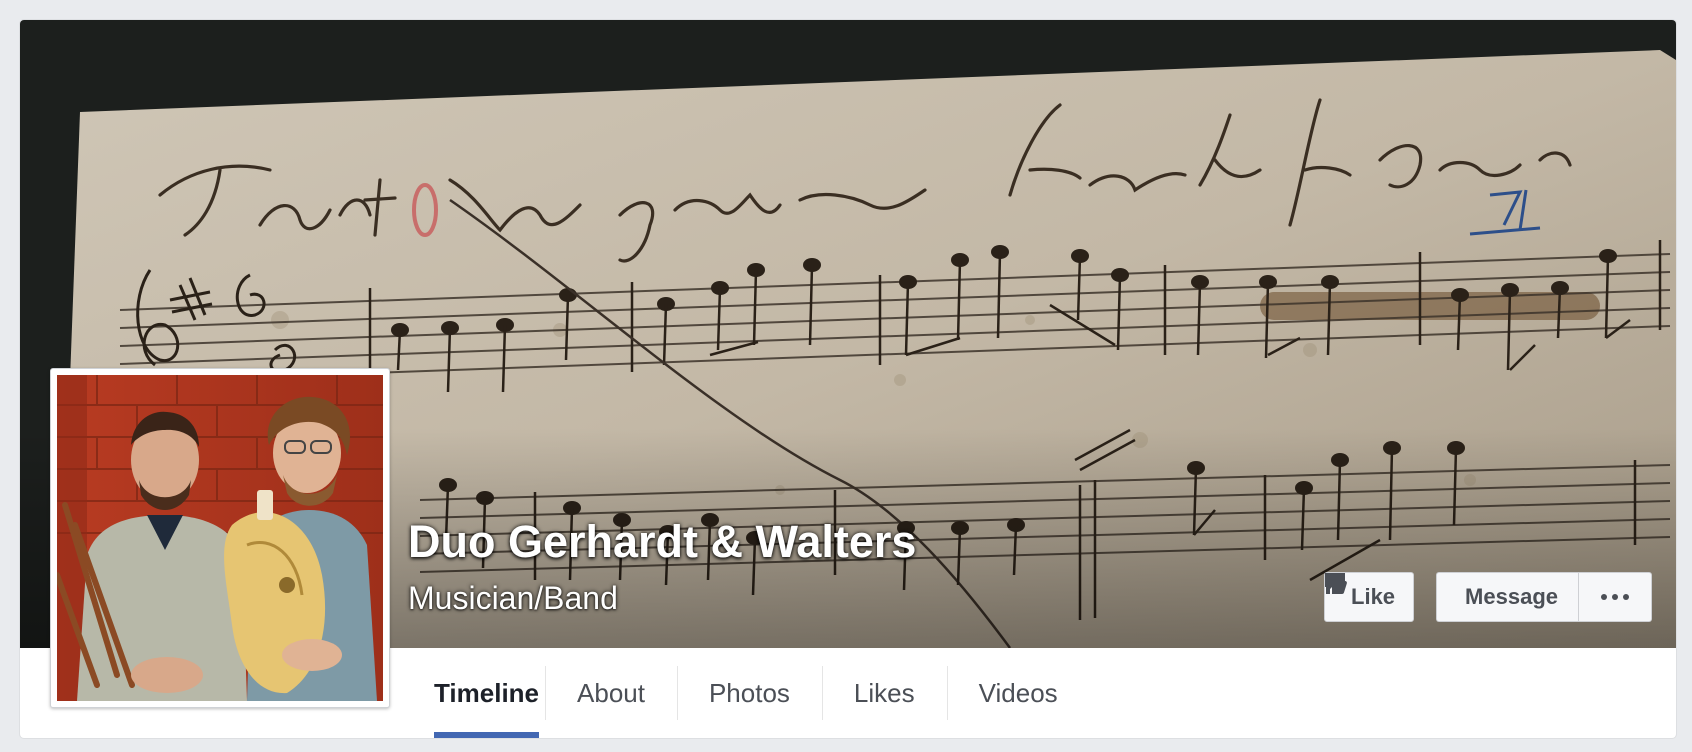  What do you see at coordinates (662, 542) in the screenshot?
I see `page-name: Duo Gerhardt & Walters` at bounding box center [662, 542].